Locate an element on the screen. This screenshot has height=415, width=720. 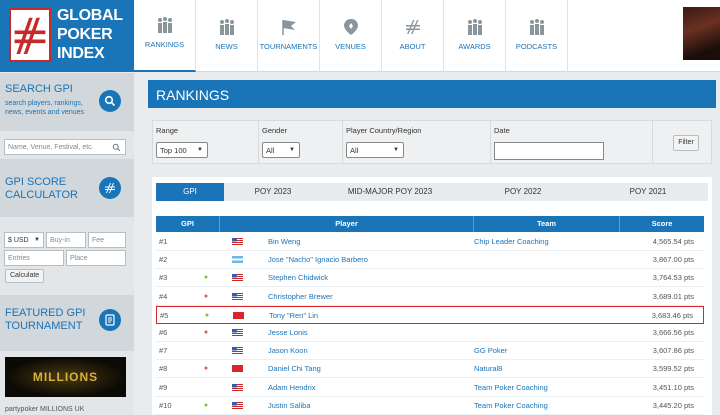
filter-button: Filter is located at coordinates (686, 143).